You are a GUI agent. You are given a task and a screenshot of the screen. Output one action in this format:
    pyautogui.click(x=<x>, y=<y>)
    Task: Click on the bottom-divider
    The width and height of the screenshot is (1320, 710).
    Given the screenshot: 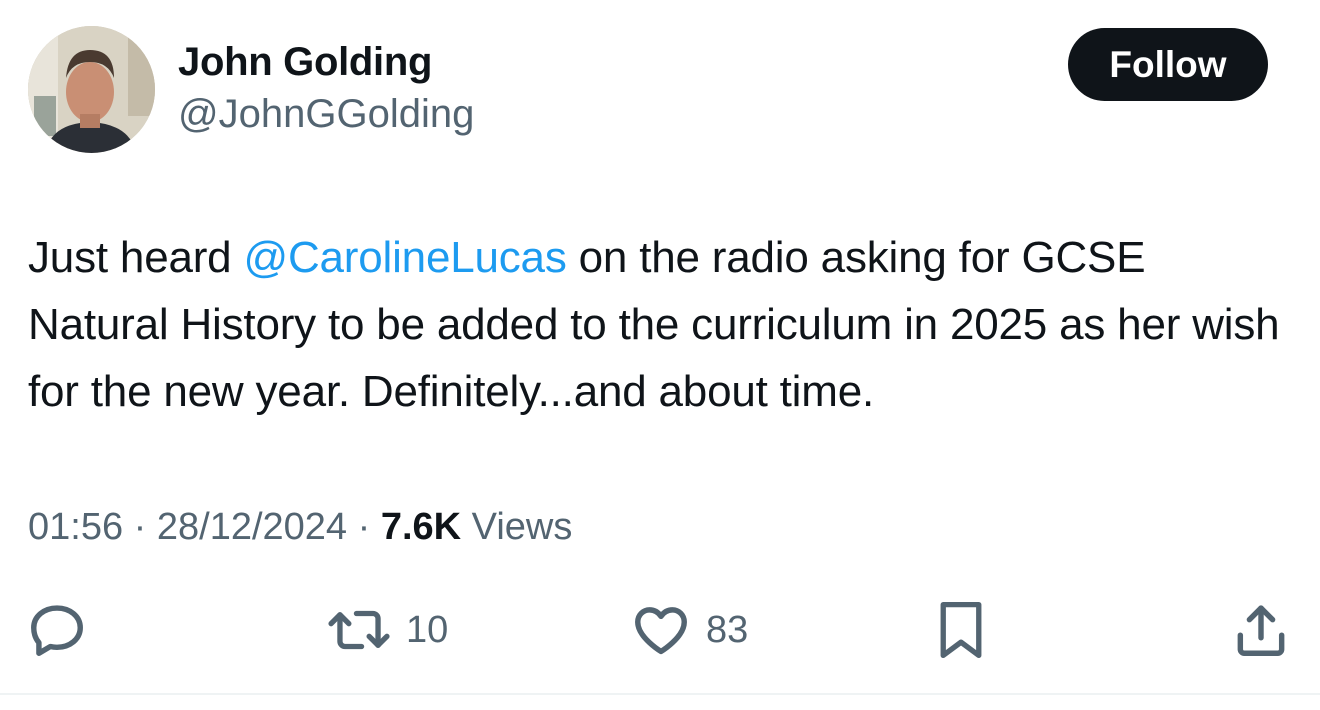 What is the action you would take?
    pyautogui.click(x=660, y=694)
    